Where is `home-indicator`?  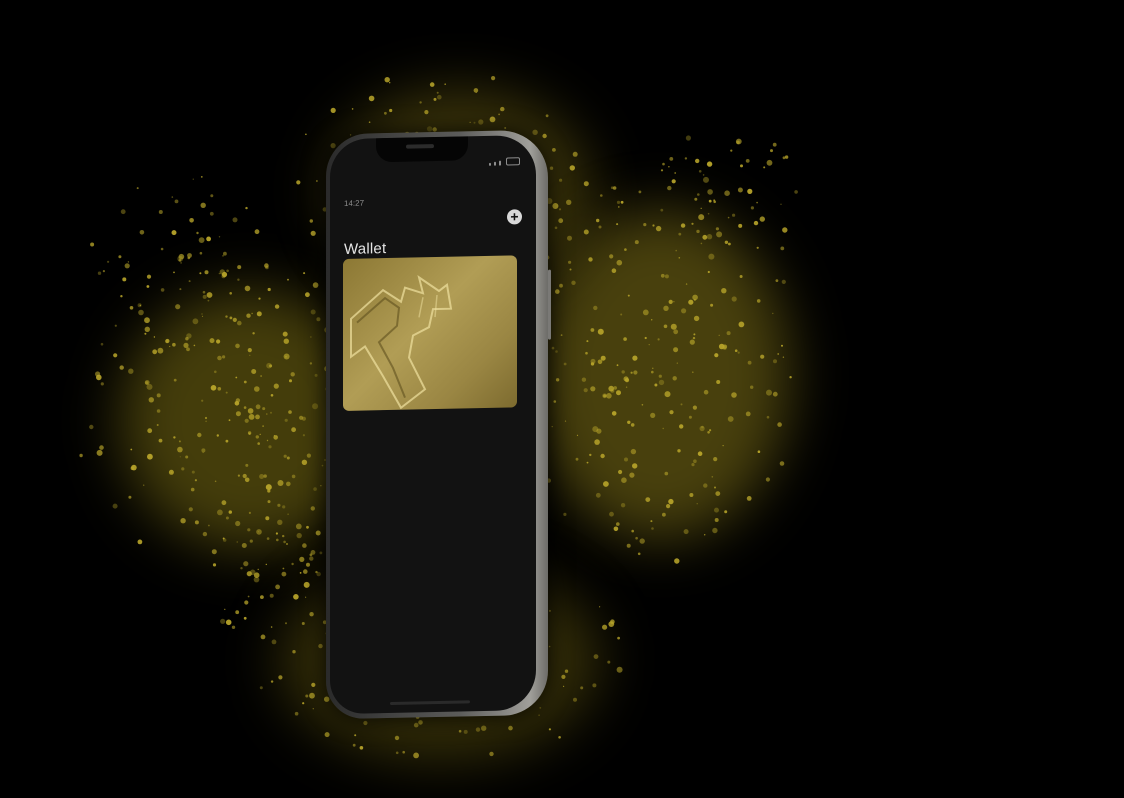
home-indicator is located at coordinates (430, 702).